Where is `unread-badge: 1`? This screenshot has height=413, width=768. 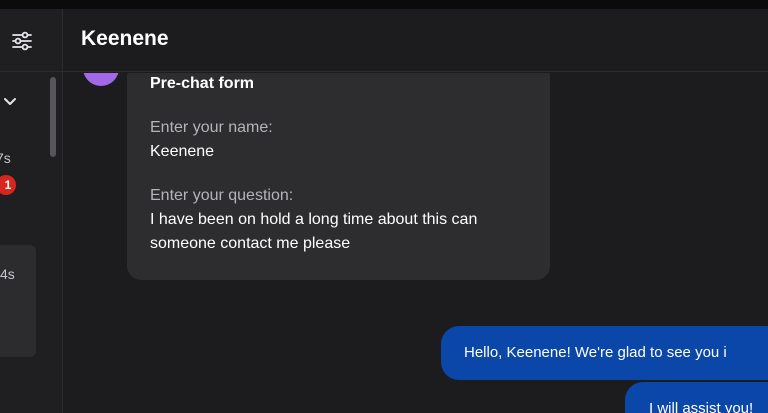
unread-badge: 1 is located at coordinates (8, 185).